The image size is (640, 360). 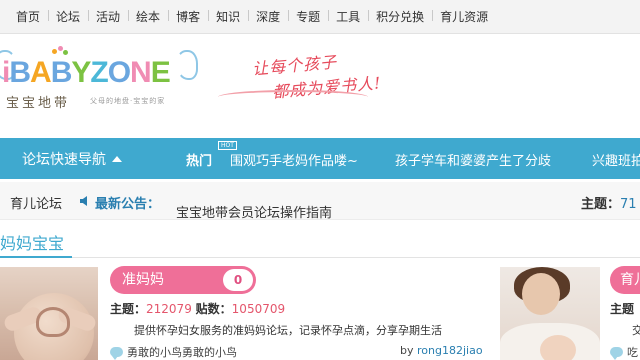 I want to click on forum-title-parenting: 育儿, so click(x=625, y=280).